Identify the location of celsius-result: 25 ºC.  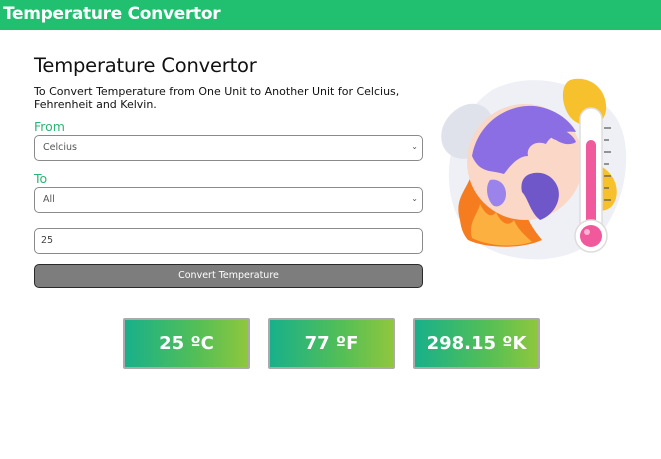
(186, 343).